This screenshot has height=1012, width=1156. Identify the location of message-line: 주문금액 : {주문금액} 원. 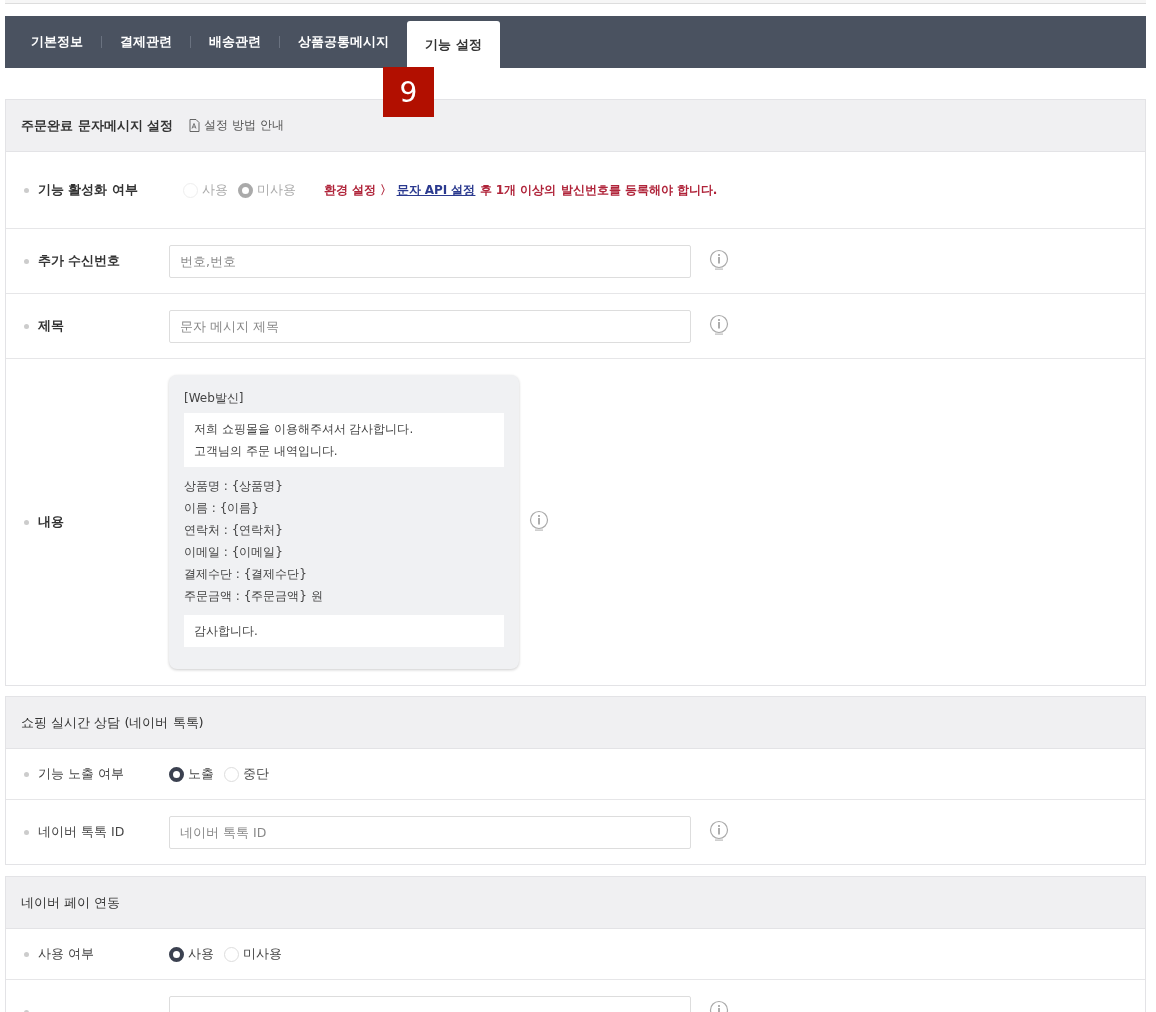
(254, 596).